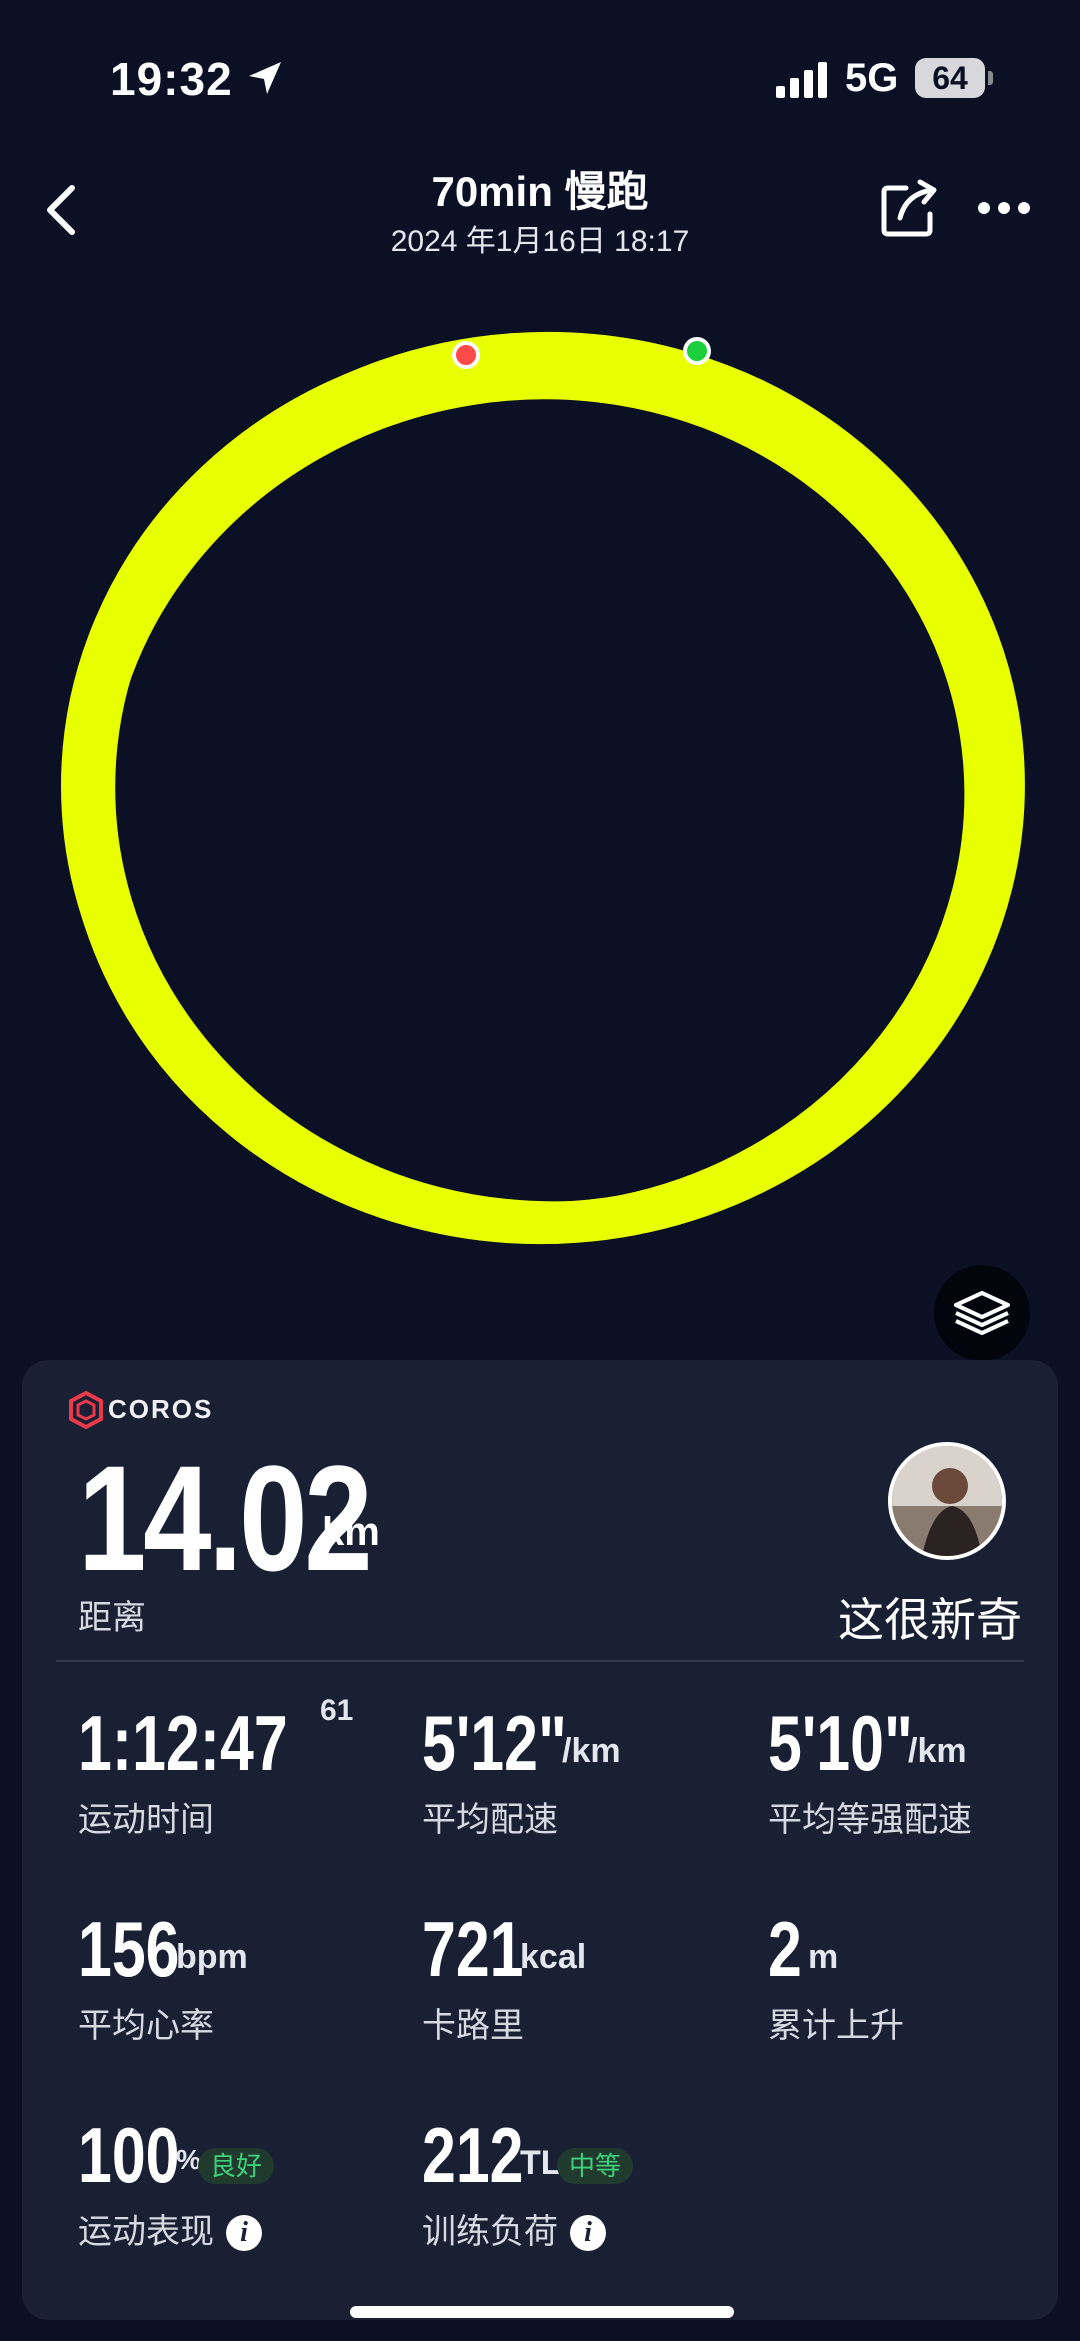 This screenshot has height=2341, width=1080. I want to click on cellular-signal-icon, so click(801, 80).